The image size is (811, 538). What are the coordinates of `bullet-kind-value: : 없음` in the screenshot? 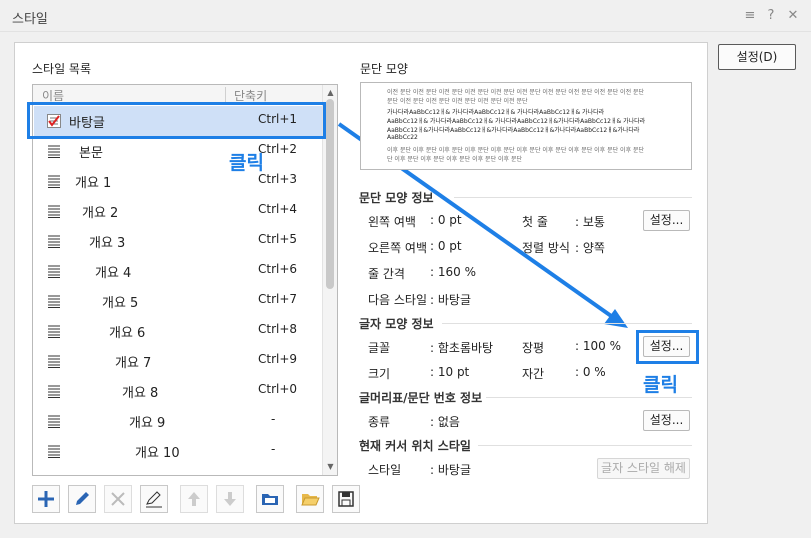 It's located at (445, 422).